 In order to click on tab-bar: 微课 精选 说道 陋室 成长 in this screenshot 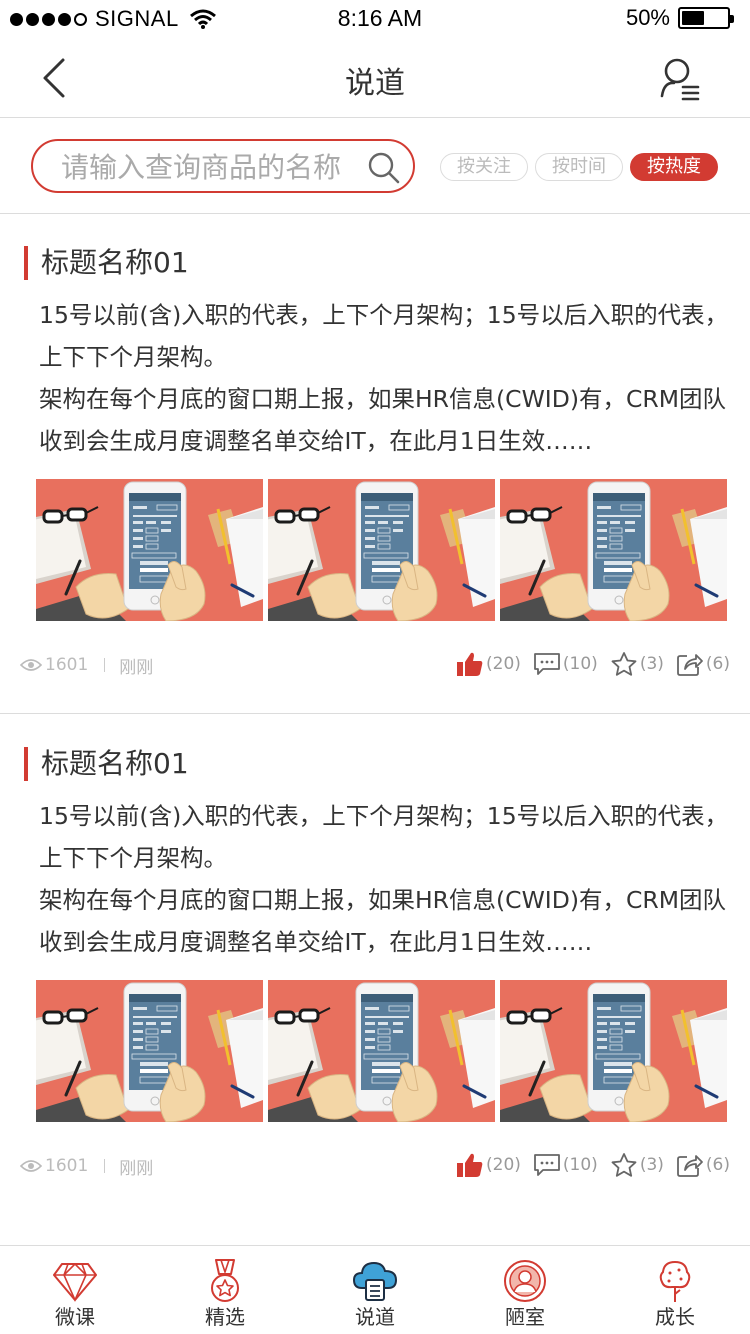, I will do `click(375, 1289)`.